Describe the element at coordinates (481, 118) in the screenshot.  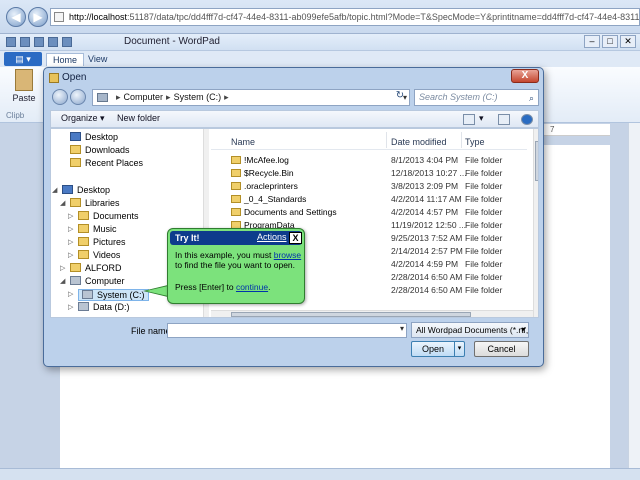
I see `view-dropdown-icon: ▾` at that location.